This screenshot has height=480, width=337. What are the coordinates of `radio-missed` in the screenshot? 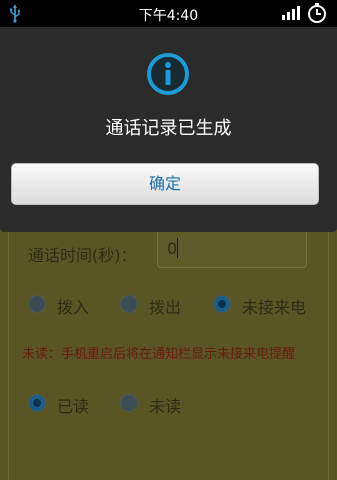 It's located at (222, 304).